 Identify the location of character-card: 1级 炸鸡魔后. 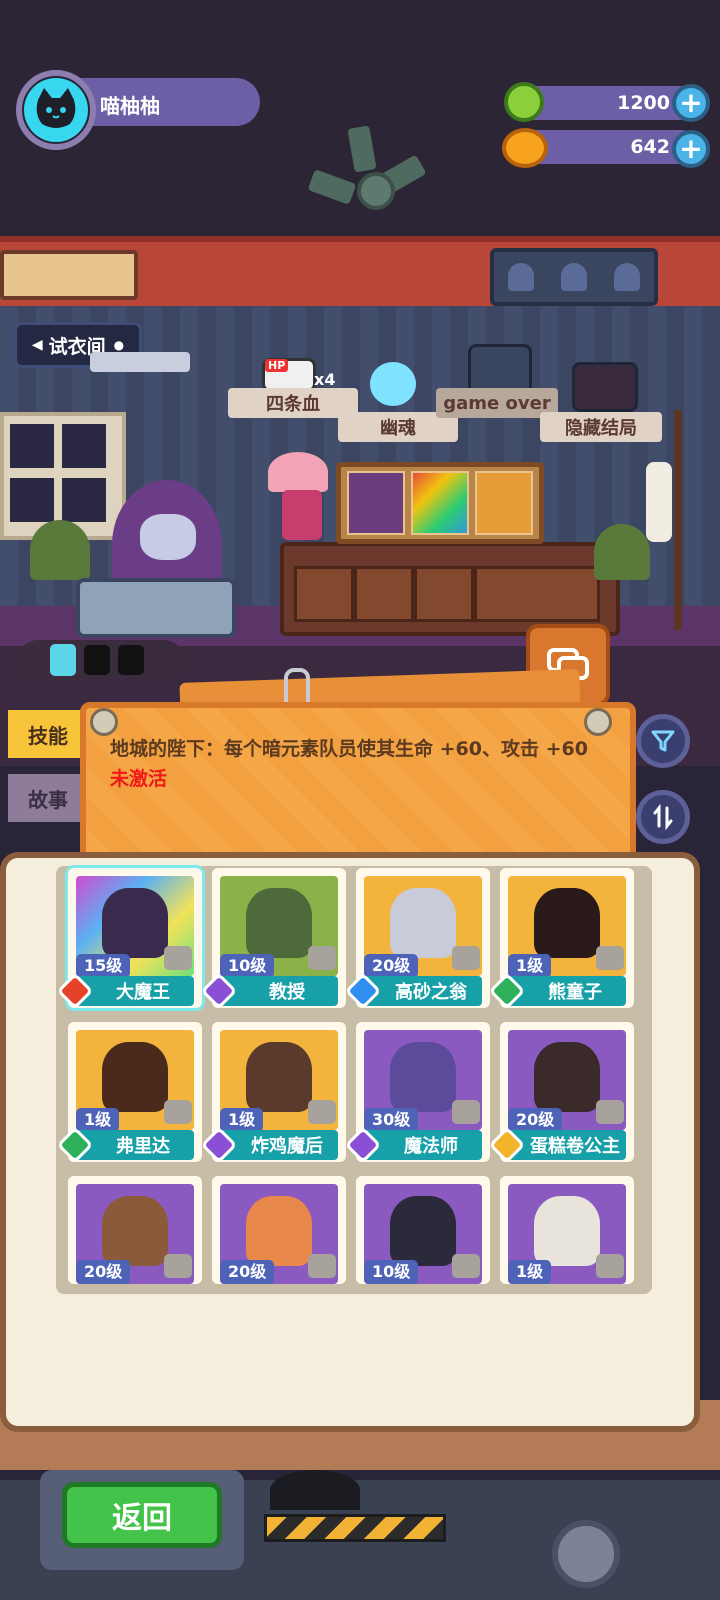
(273, 1093).